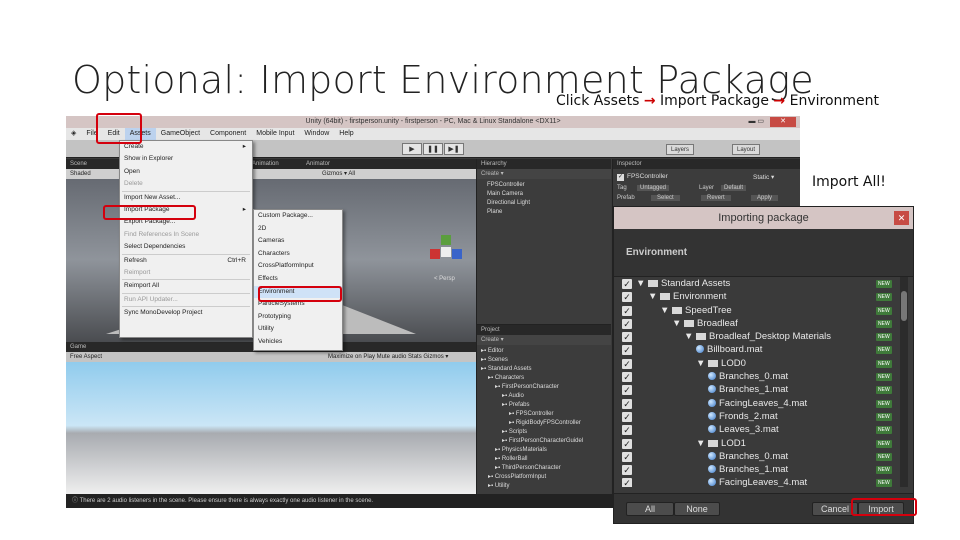  I want to click on layout-dropdown: Layout, so click(746, 149).